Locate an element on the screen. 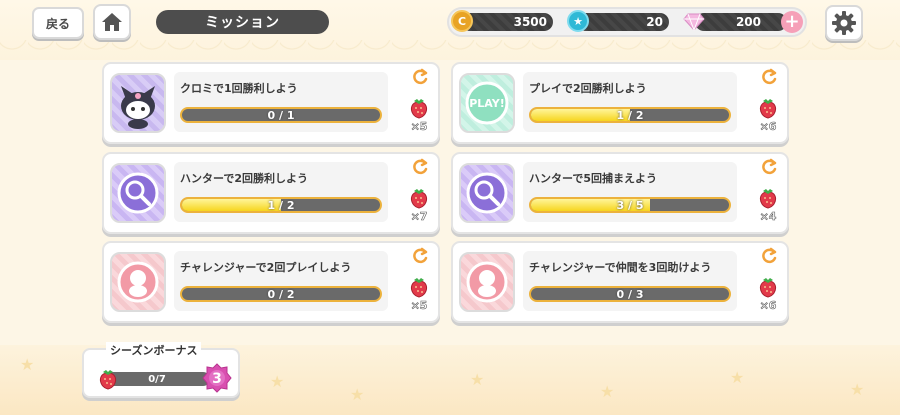  gem-count: 200 is located at coordinates (741, 22).